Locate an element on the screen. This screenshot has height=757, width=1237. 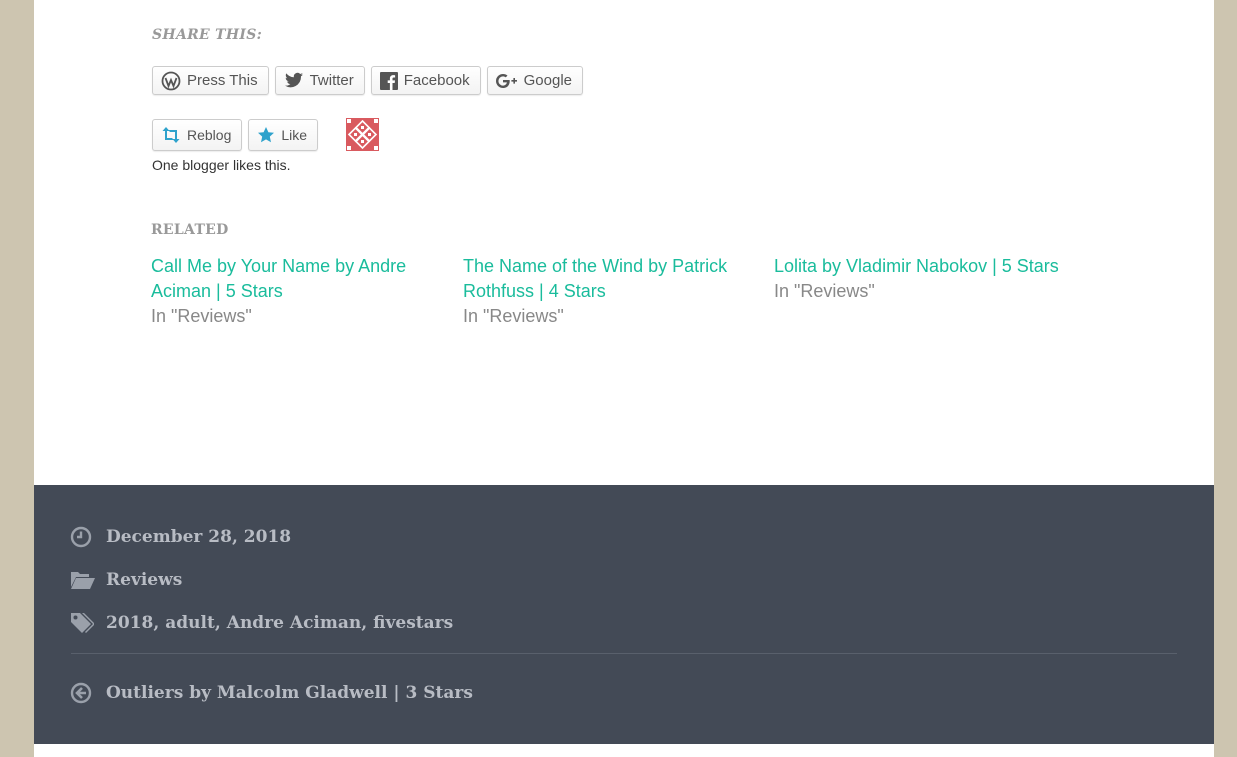
arrow-circle-left-icon is located at coordinates (83, 693).